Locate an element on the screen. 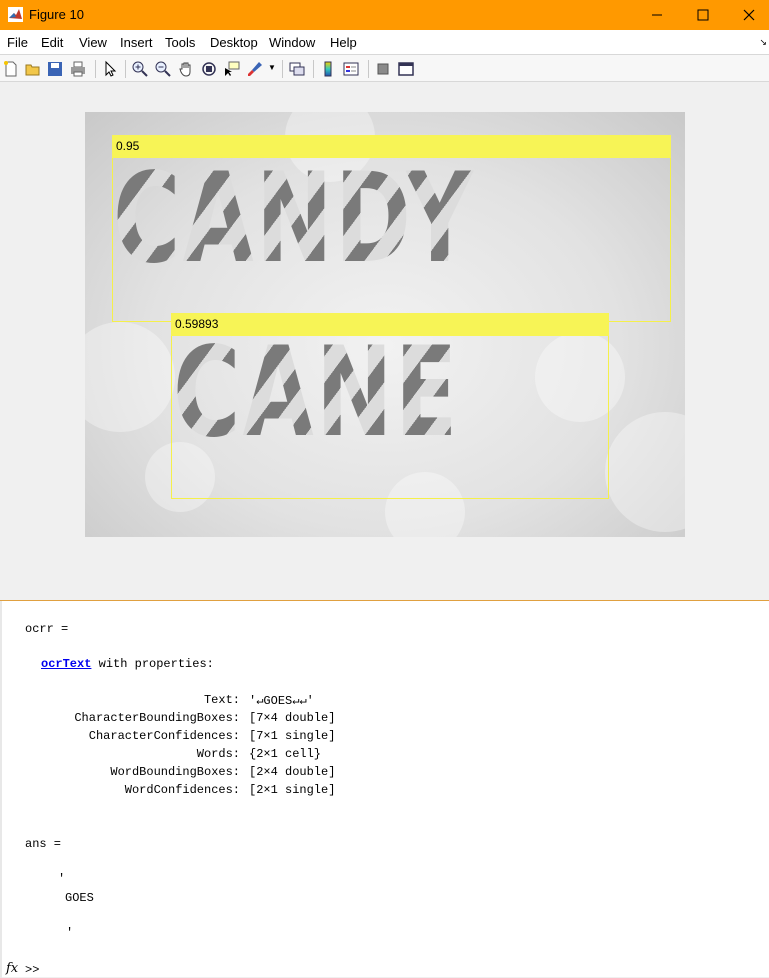 The height and width of the screenshot is (978, 769). dock-arrow-icon: ↘ is located at coordinates (763, 42).